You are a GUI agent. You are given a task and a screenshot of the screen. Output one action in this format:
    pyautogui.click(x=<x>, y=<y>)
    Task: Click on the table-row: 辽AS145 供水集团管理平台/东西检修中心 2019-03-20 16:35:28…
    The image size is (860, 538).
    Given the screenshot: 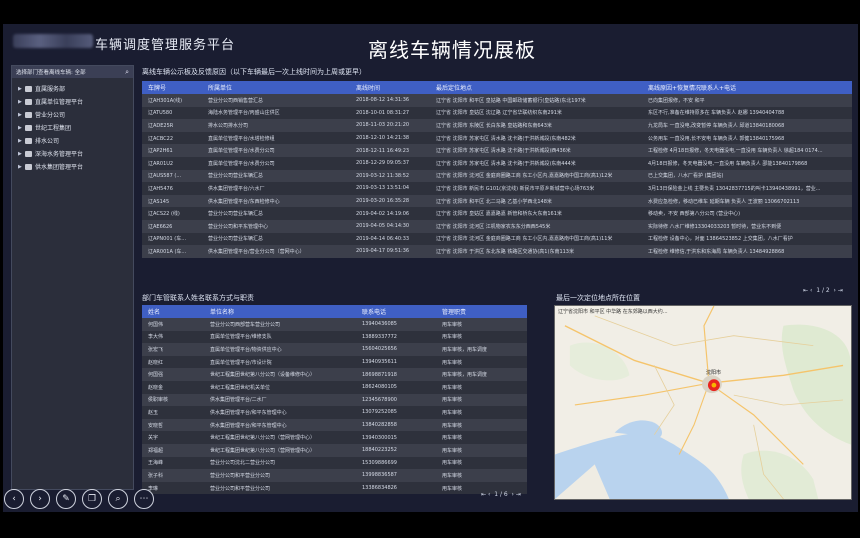 What is the action you would take?
    pyautogui.click(x=497, y=201)
    